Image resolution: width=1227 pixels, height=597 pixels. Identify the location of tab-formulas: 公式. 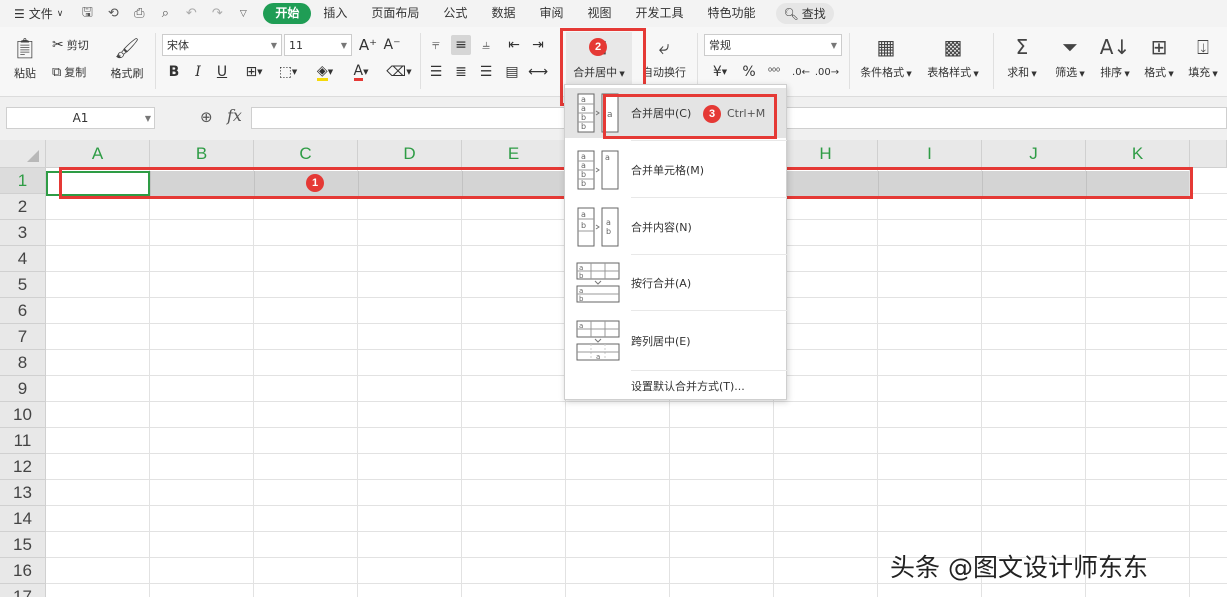
(455, 13).